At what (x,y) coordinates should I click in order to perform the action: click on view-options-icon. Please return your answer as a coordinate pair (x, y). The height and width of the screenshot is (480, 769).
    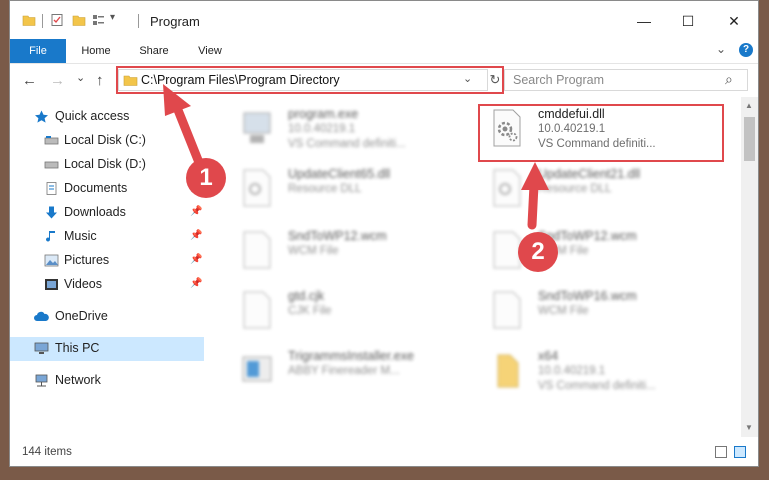
    Looking at the image, I should click on (99, 20).